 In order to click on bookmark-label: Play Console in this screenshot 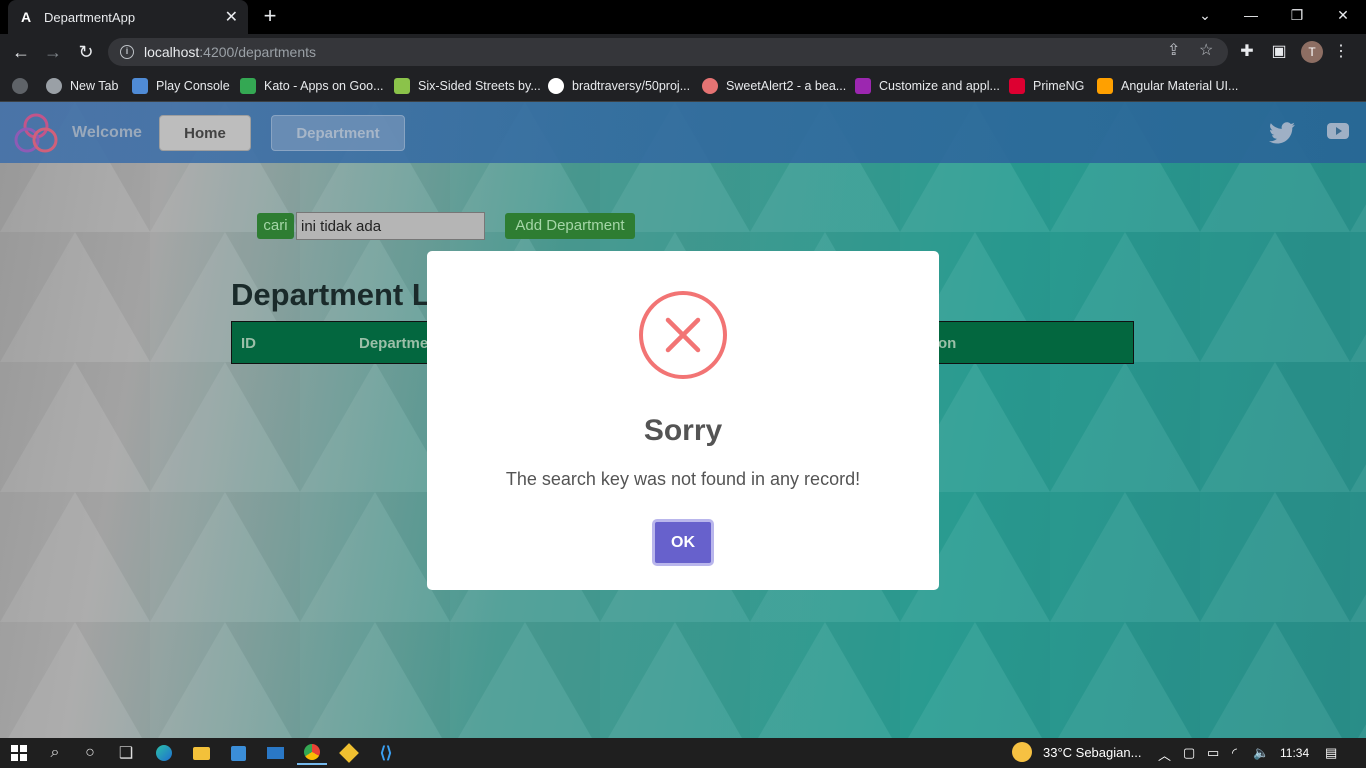, I will do `click(193, 86)`.